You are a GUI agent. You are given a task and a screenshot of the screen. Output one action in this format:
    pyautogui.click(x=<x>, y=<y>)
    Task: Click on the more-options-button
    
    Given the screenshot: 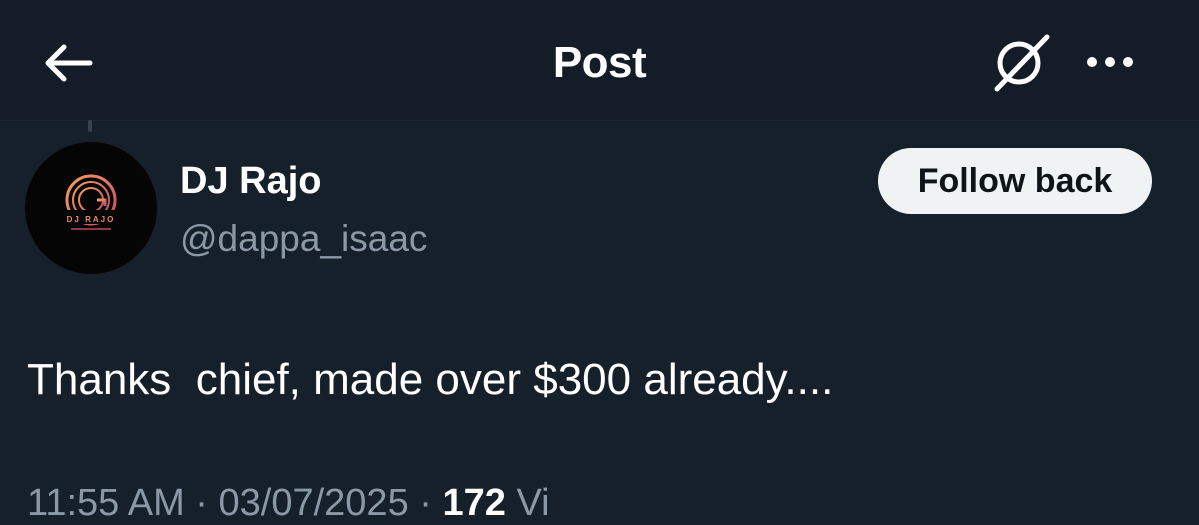 What is the action you would take?
    pyautogui.click(x=1110, y=62)
    